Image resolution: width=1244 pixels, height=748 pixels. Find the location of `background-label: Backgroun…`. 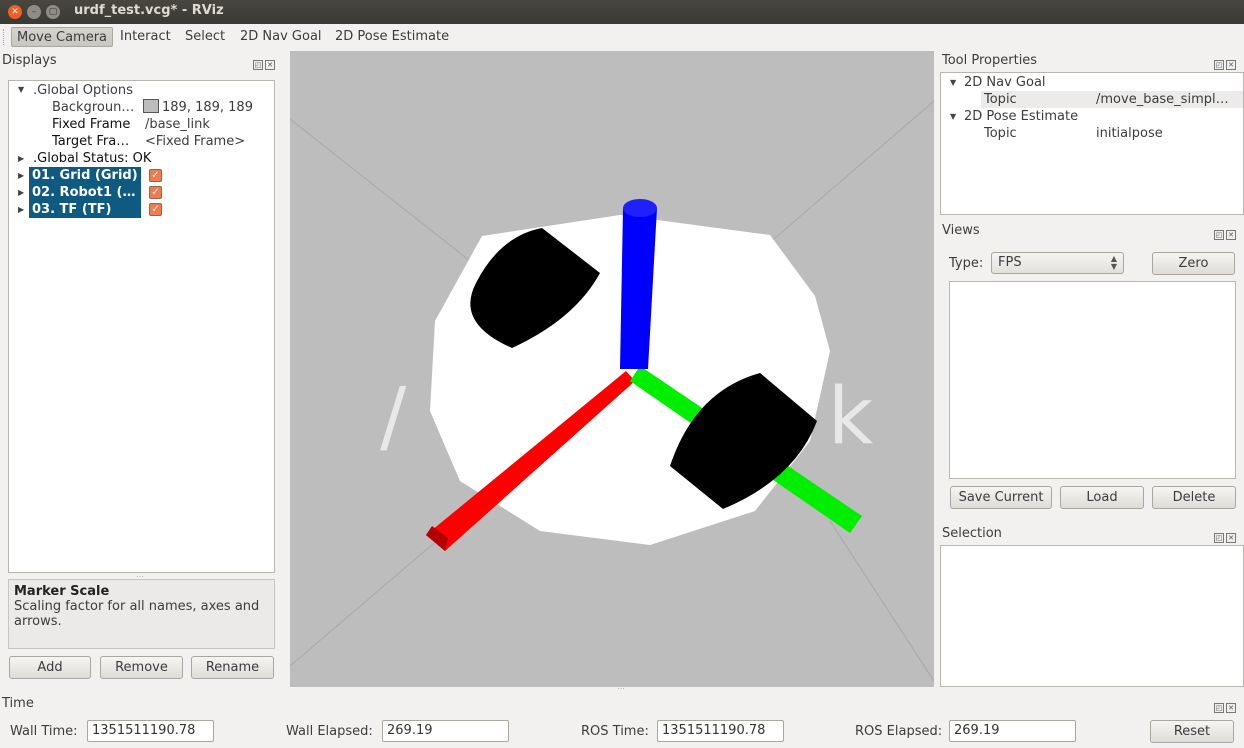

background-label: Backgroun… is located at coordinates (93, 107).